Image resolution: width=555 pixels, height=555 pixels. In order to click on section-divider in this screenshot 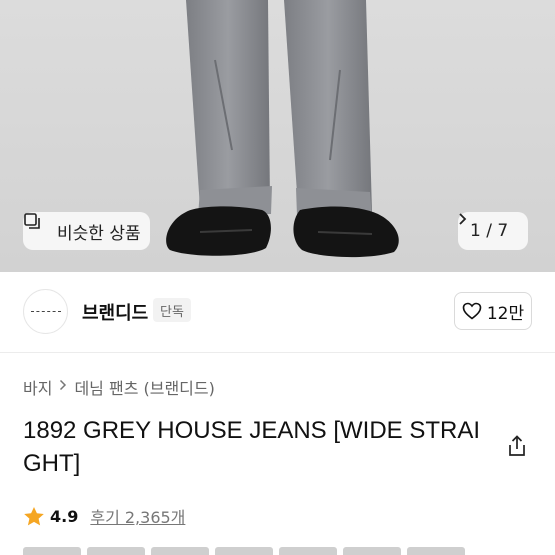, I will do `click(277, 352)`.